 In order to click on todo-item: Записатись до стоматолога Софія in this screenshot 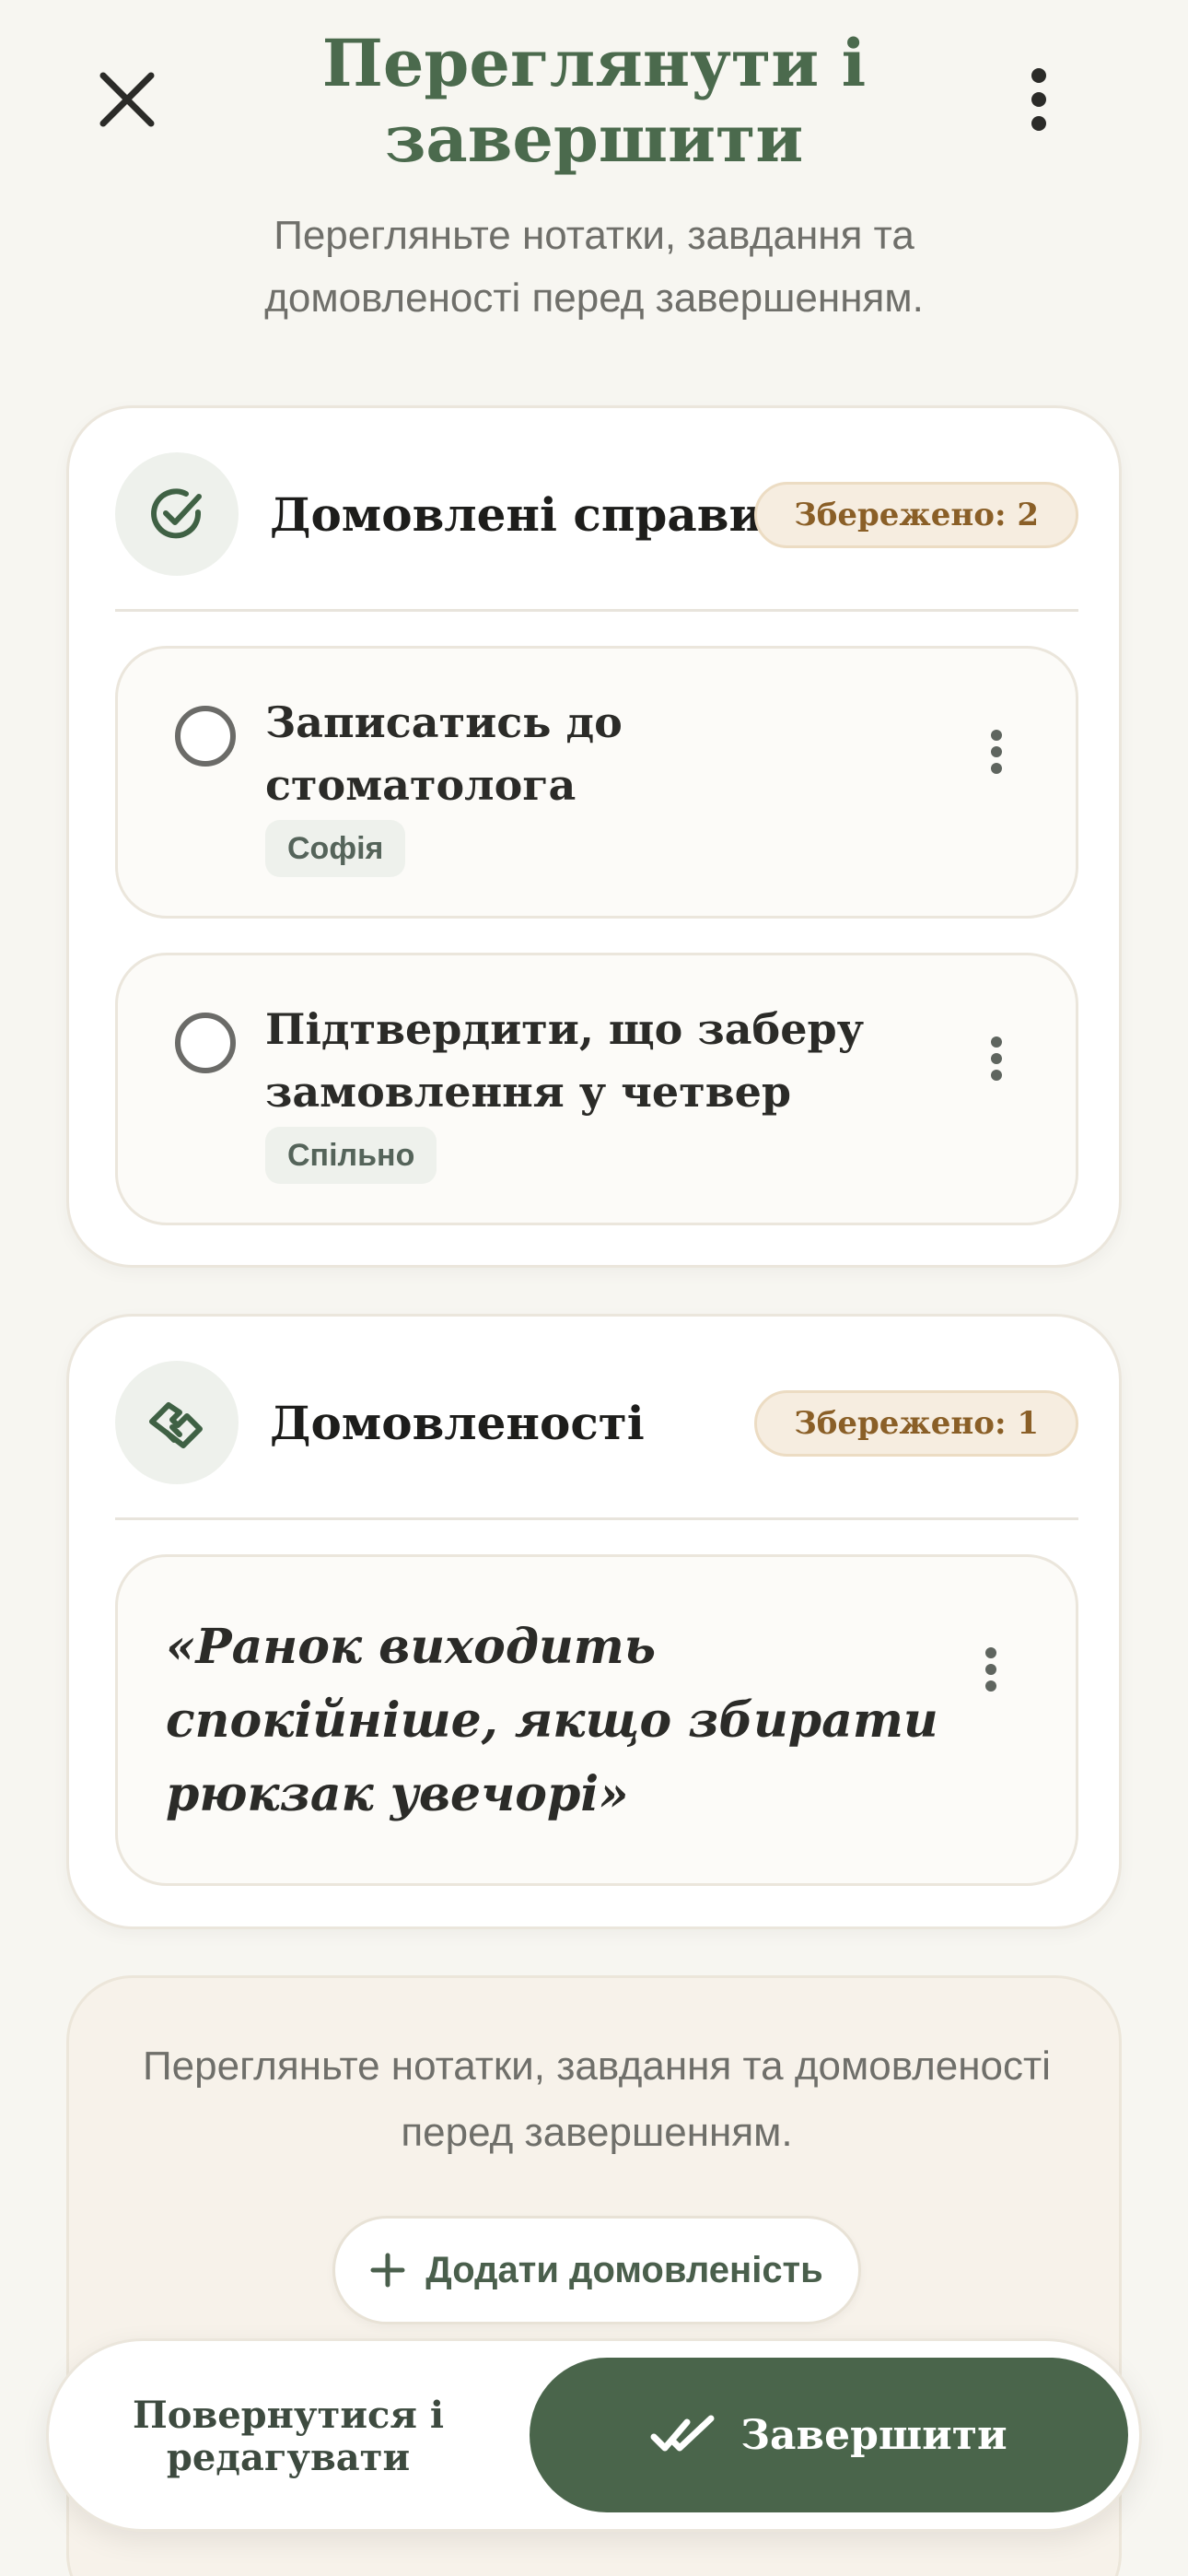, I will do `click(596, 782)`.